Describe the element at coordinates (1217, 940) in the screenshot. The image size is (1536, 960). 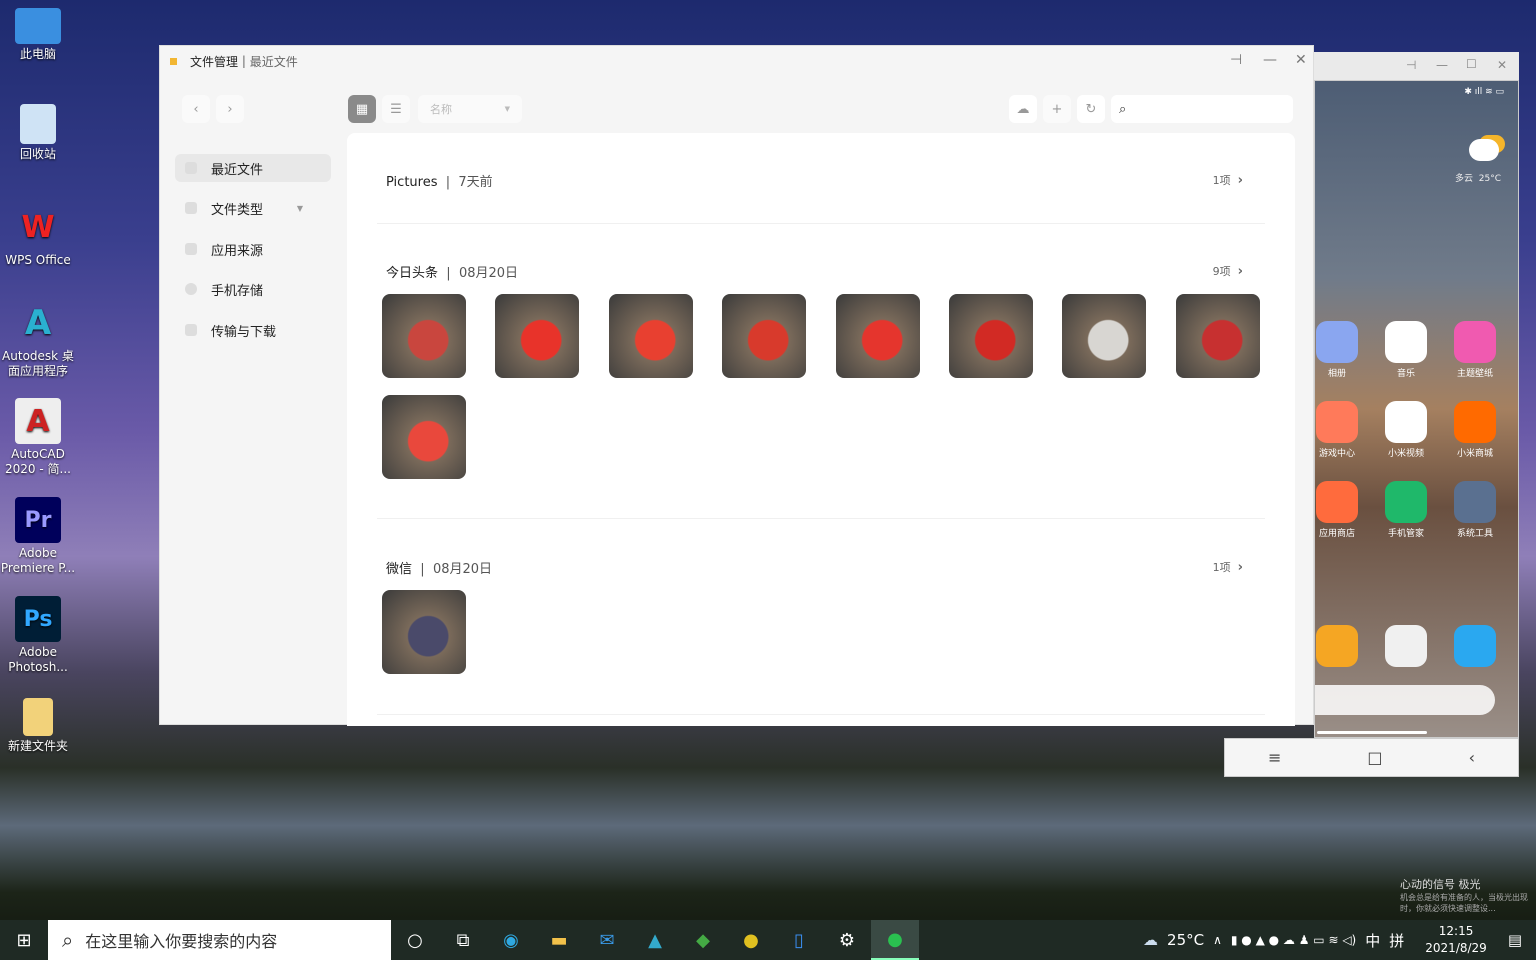
I see `chevron-up-icon: ∧` at that location.